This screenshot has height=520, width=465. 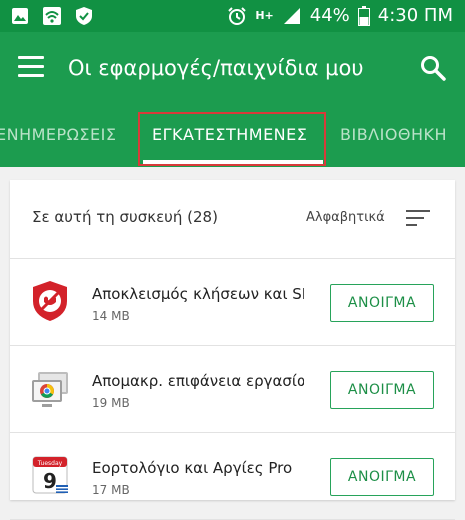 I want to click on app-size: 17 MB, so click(x=111, y=490).